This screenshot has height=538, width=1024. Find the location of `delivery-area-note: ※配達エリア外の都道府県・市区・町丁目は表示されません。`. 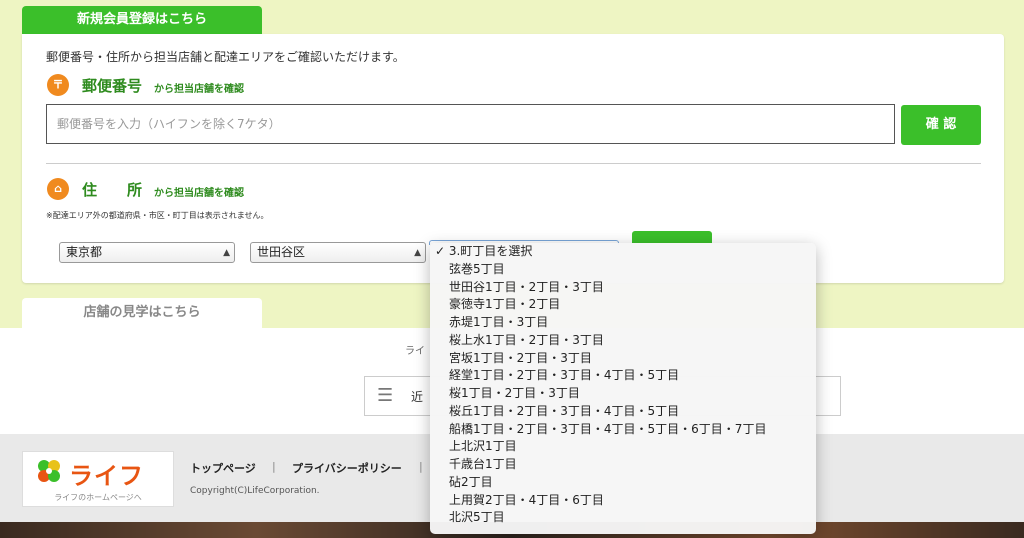

delivery-area-note: ※配達エリア外の都道府県・市区・町丁目は表示されません。 is located at coordinates (157, 215).